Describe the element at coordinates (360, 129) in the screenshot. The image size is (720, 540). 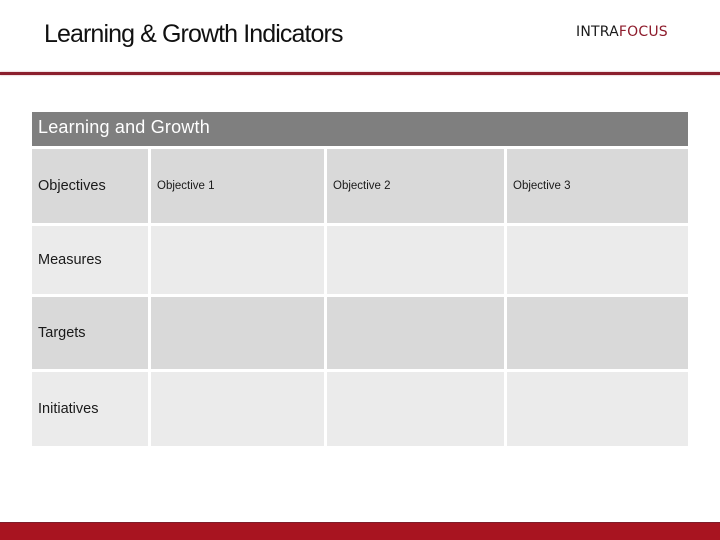
I see `table-header: Learning and Growth` at that location.